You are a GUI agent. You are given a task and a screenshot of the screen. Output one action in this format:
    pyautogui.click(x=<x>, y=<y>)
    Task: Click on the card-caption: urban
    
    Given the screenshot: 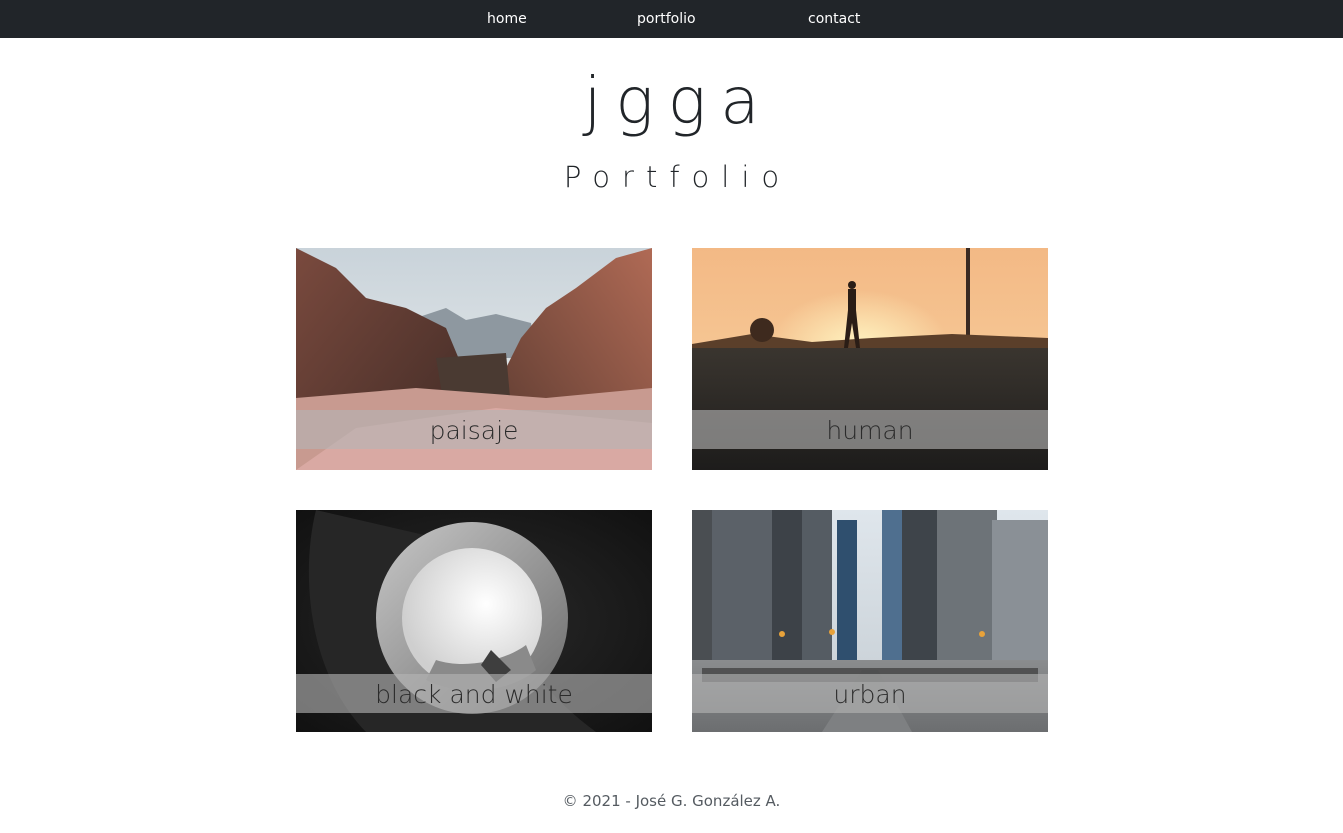 What is the action you would take?
    pyautogui.click(x=870, y=693)
    